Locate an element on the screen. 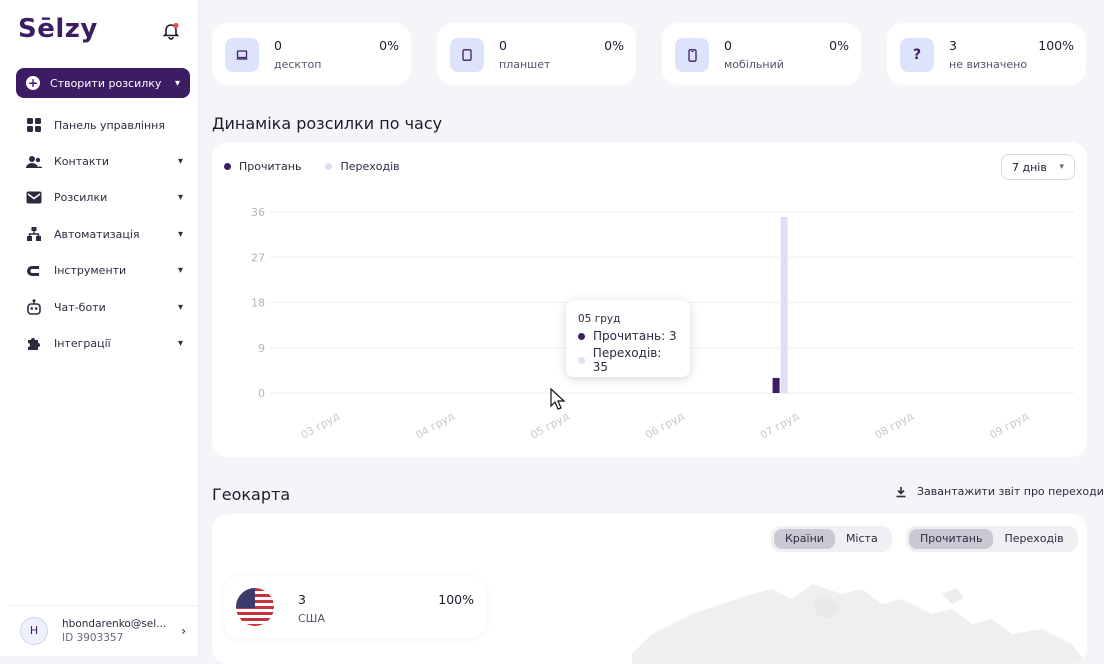 The width and height of the screenshot is (1104, 664). sidebar-item-automation: Автоматизація ▾ is located at coordinates (99, 234).